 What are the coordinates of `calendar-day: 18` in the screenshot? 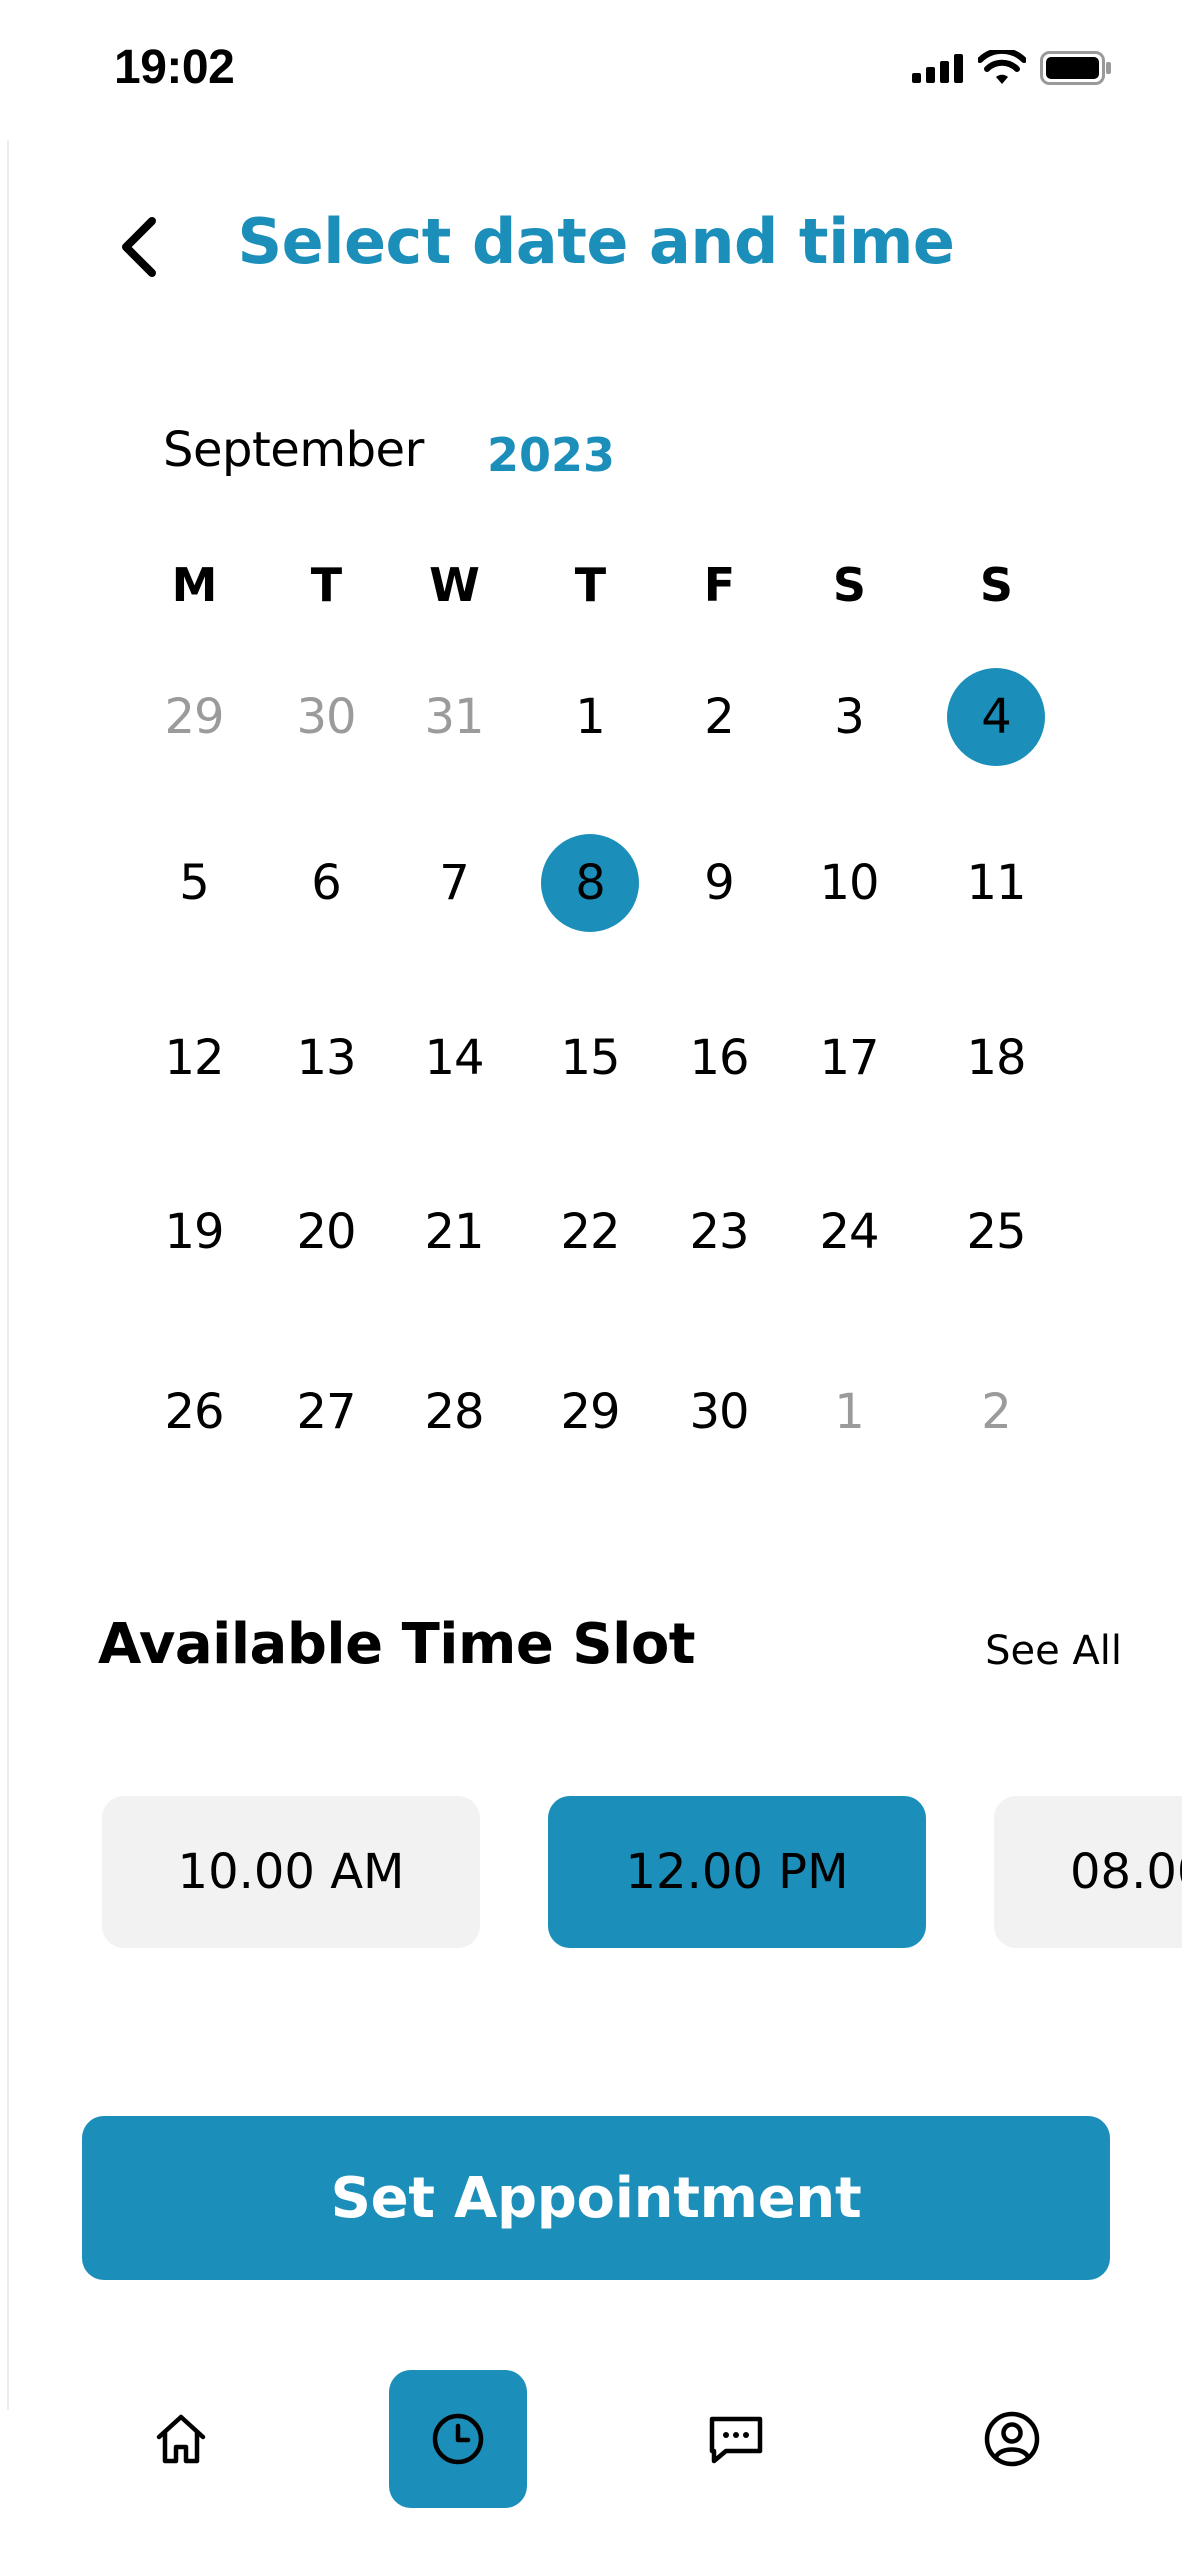 It's located at (996, 1058).